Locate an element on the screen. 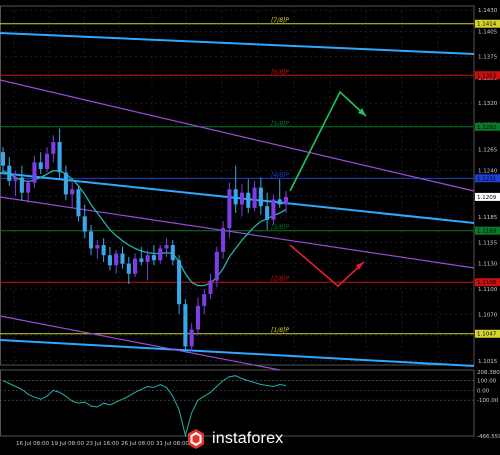  cci-grid is located at coordinates (237, 390).